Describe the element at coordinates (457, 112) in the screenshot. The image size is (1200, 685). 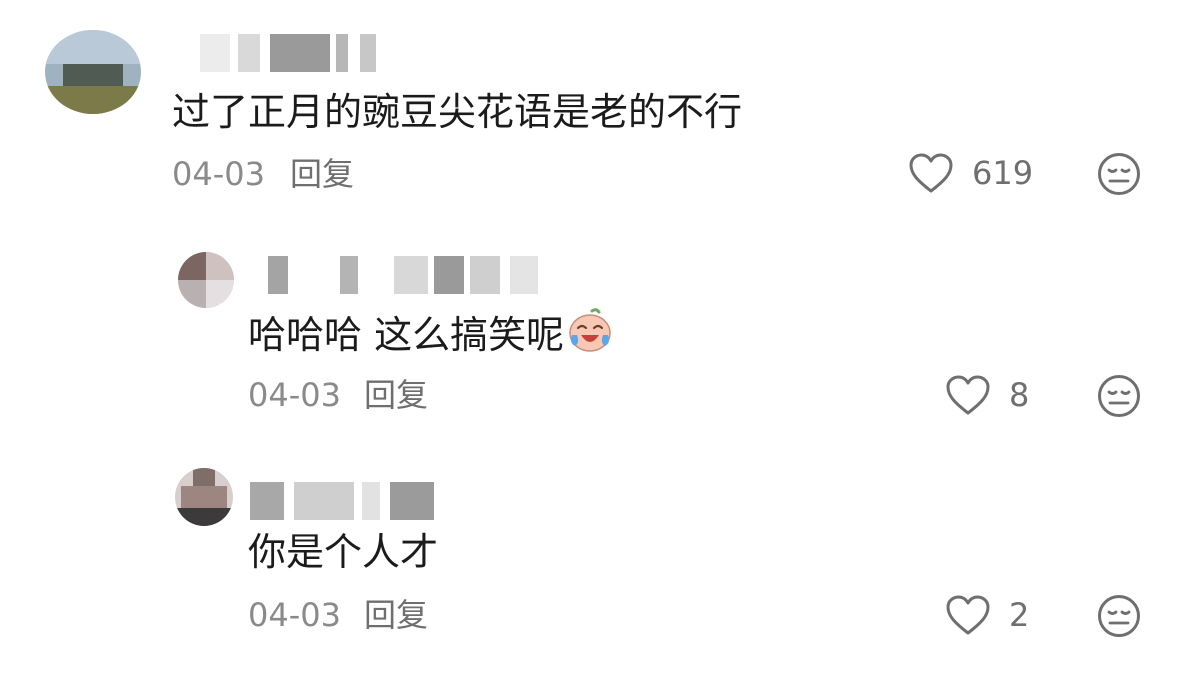
I see `comment-text: 过了正月的豌豆尖花语是老的不行` at that location.